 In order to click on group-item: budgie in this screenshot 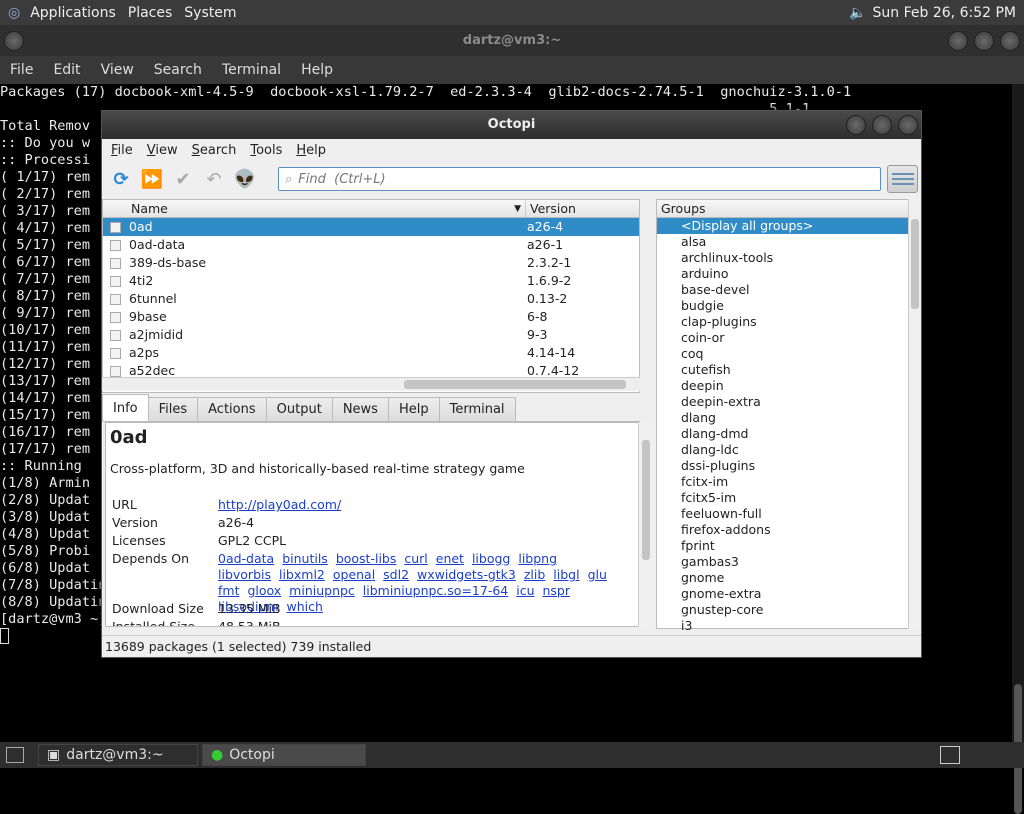, I will do `click(788, 306)`.